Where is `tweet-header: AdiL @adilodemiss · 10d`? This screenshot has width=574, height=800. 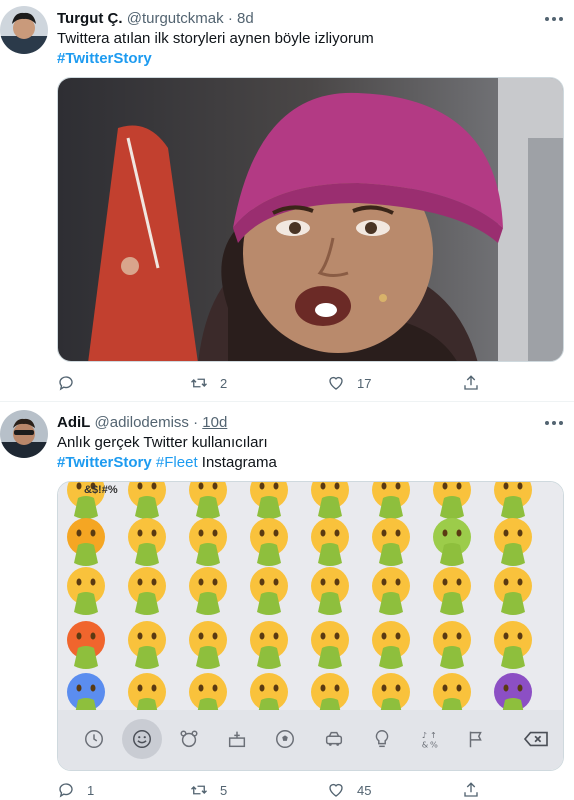 tweet-header: AdiL @adilodemiss · 10d is located at coordinates (142, 424).